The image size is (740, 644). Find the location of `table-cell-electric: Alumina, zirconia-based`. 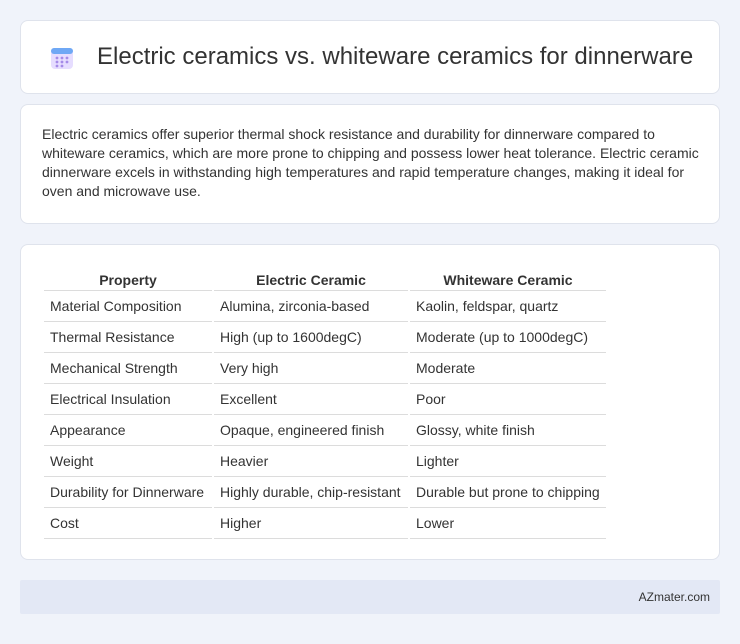

table-cell-electric: Alumina, zirconia-based is located at coordinates (311, 306).